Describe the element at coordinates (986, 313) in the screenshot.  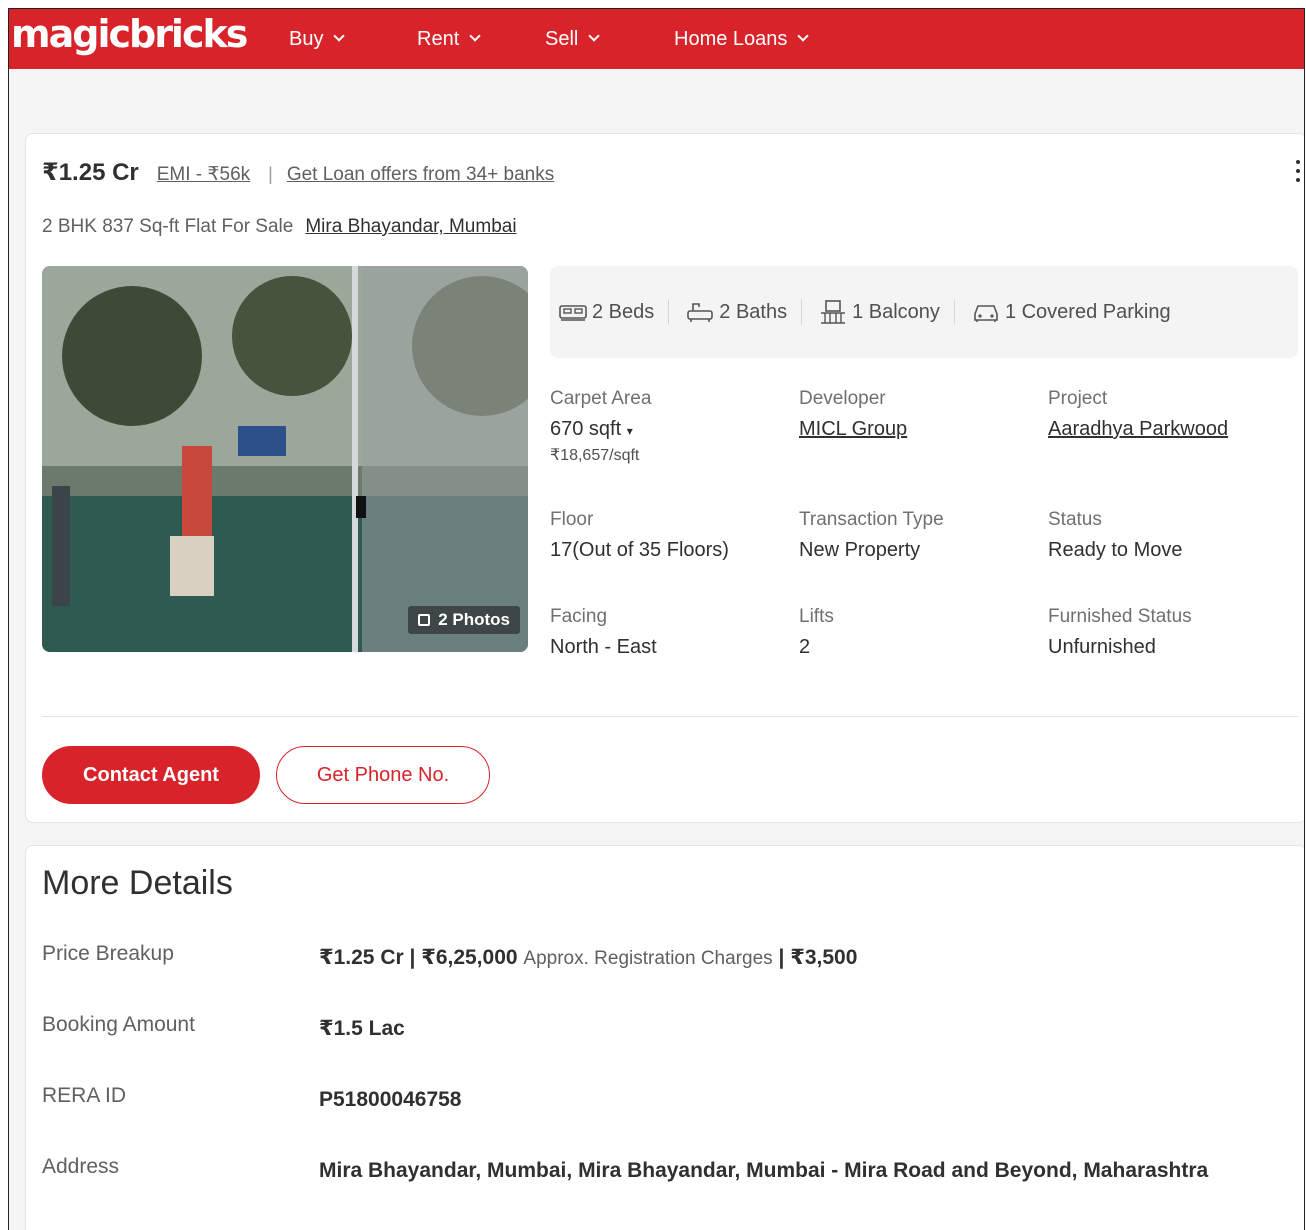
I see `car-icon` at that location.